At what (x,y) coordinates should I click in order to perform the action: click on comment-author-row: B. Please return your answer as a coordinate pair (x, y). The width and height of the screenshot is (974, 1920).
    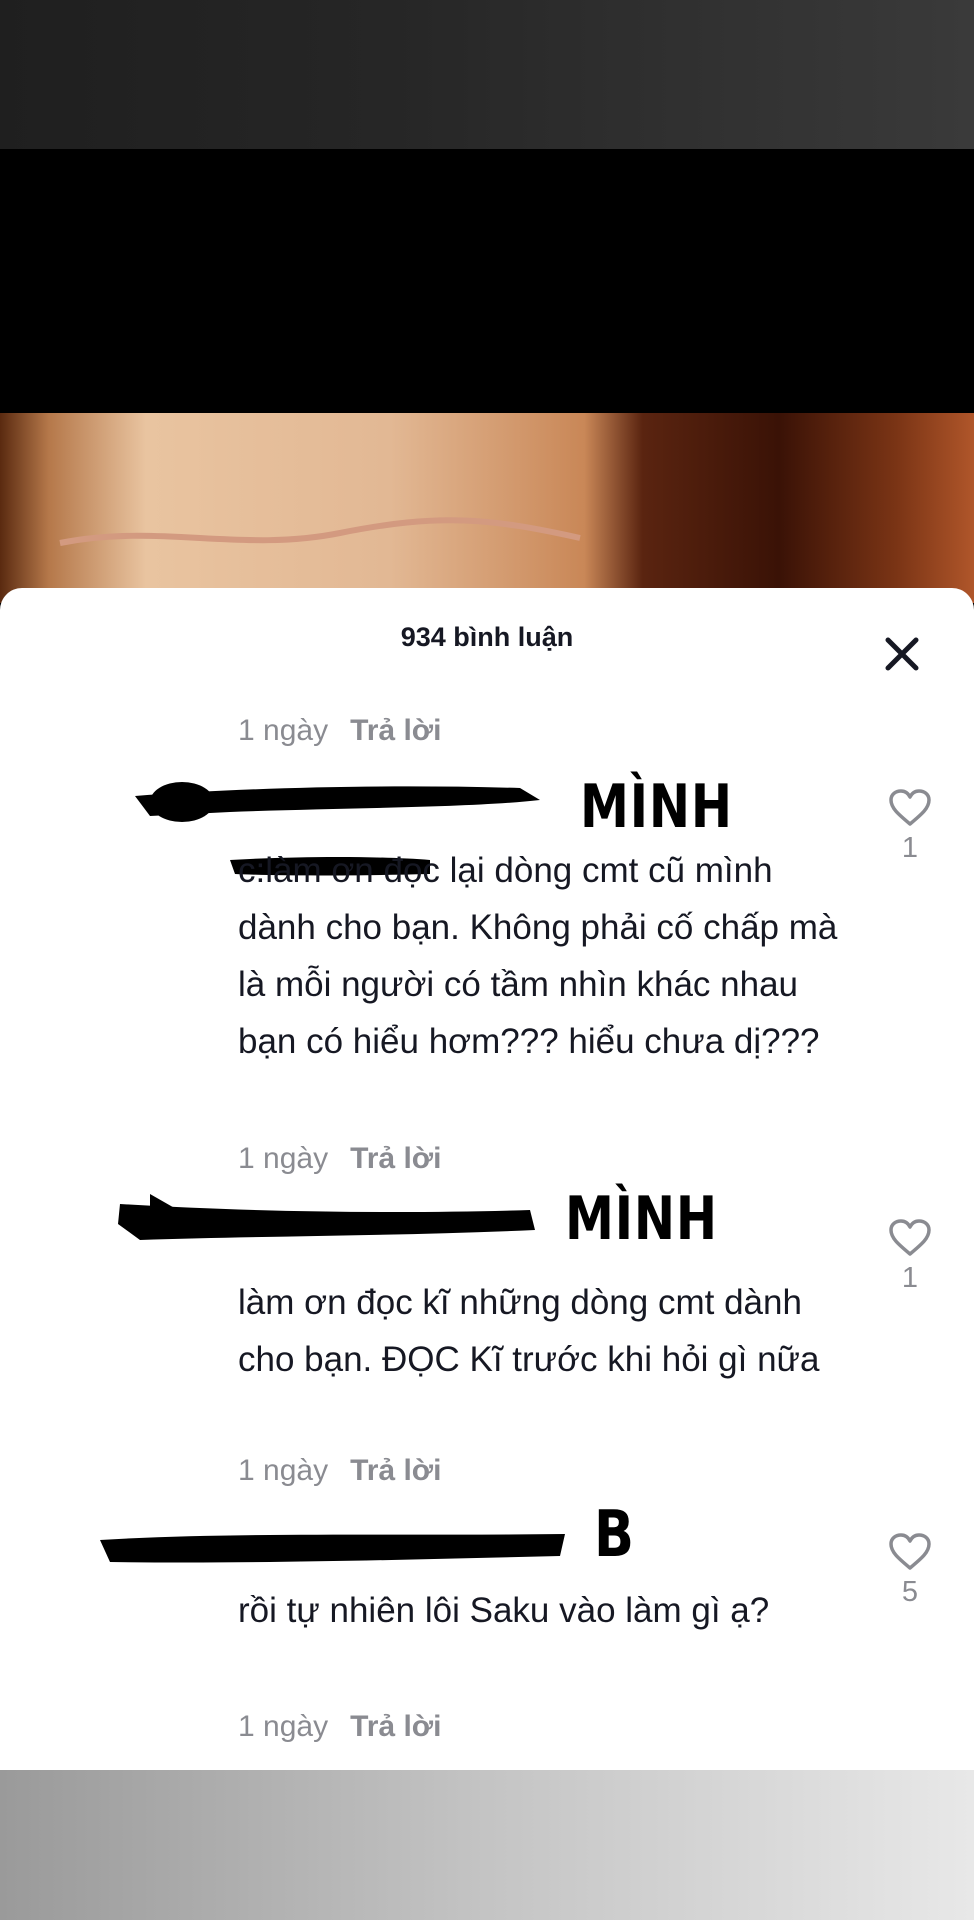
    Looking at the image, I should click on (487, 1543).